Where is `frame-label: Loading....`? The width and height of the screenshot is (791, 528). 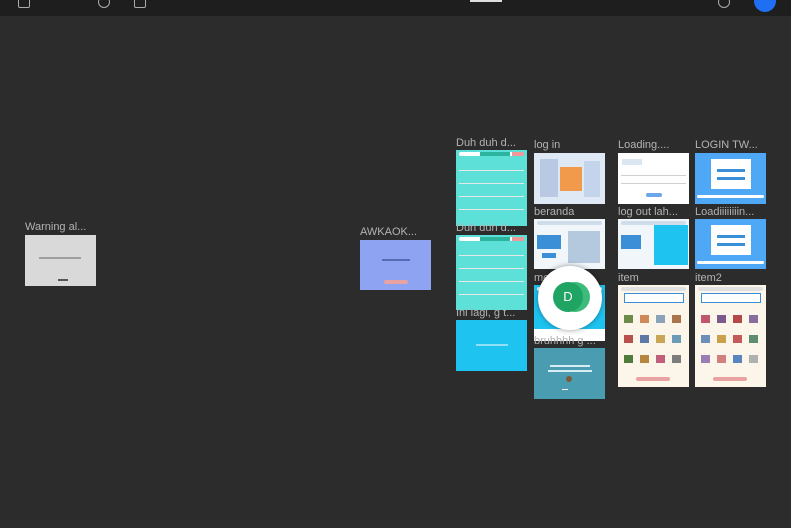 frame-label: Loading.... is located at coordinates (654, 145).